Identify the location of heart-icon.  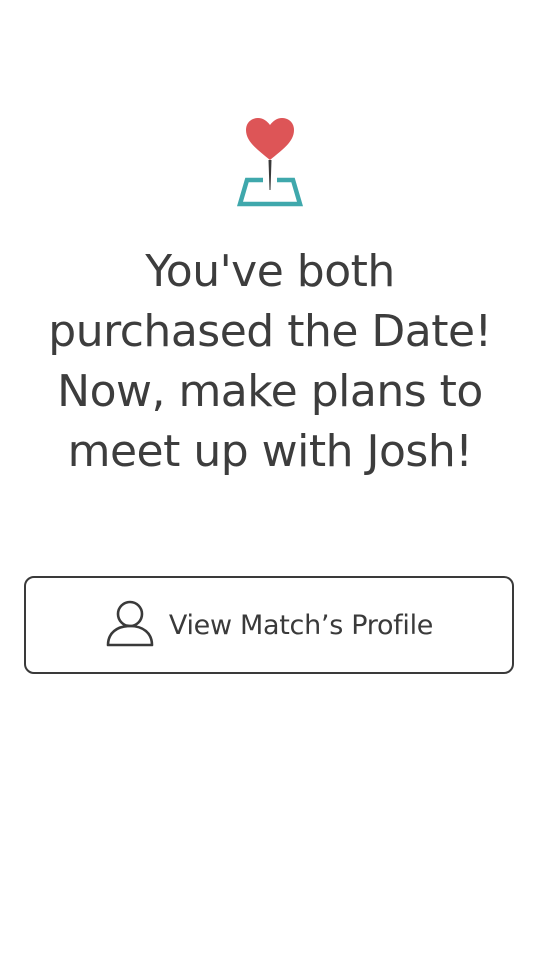
(270, 139).